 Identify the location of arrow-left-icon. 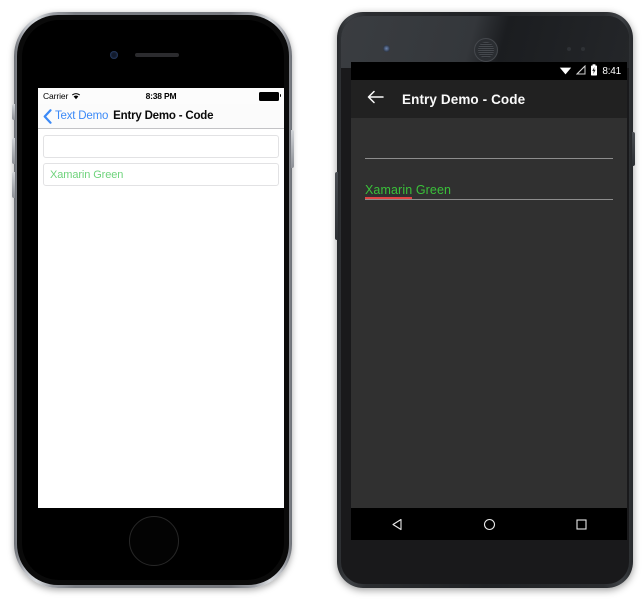
(375, 99).